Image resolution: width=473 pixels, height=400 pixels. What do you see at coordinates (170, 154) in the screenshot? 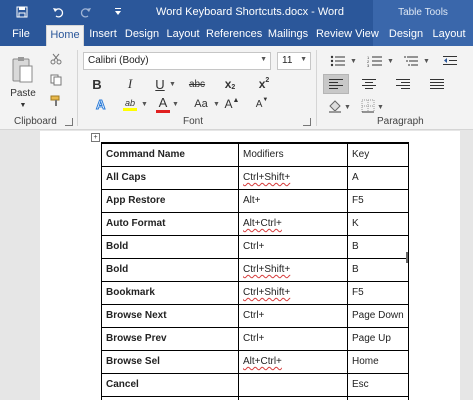
I see `column-header: Command Name` at bounding box center [170, 154].